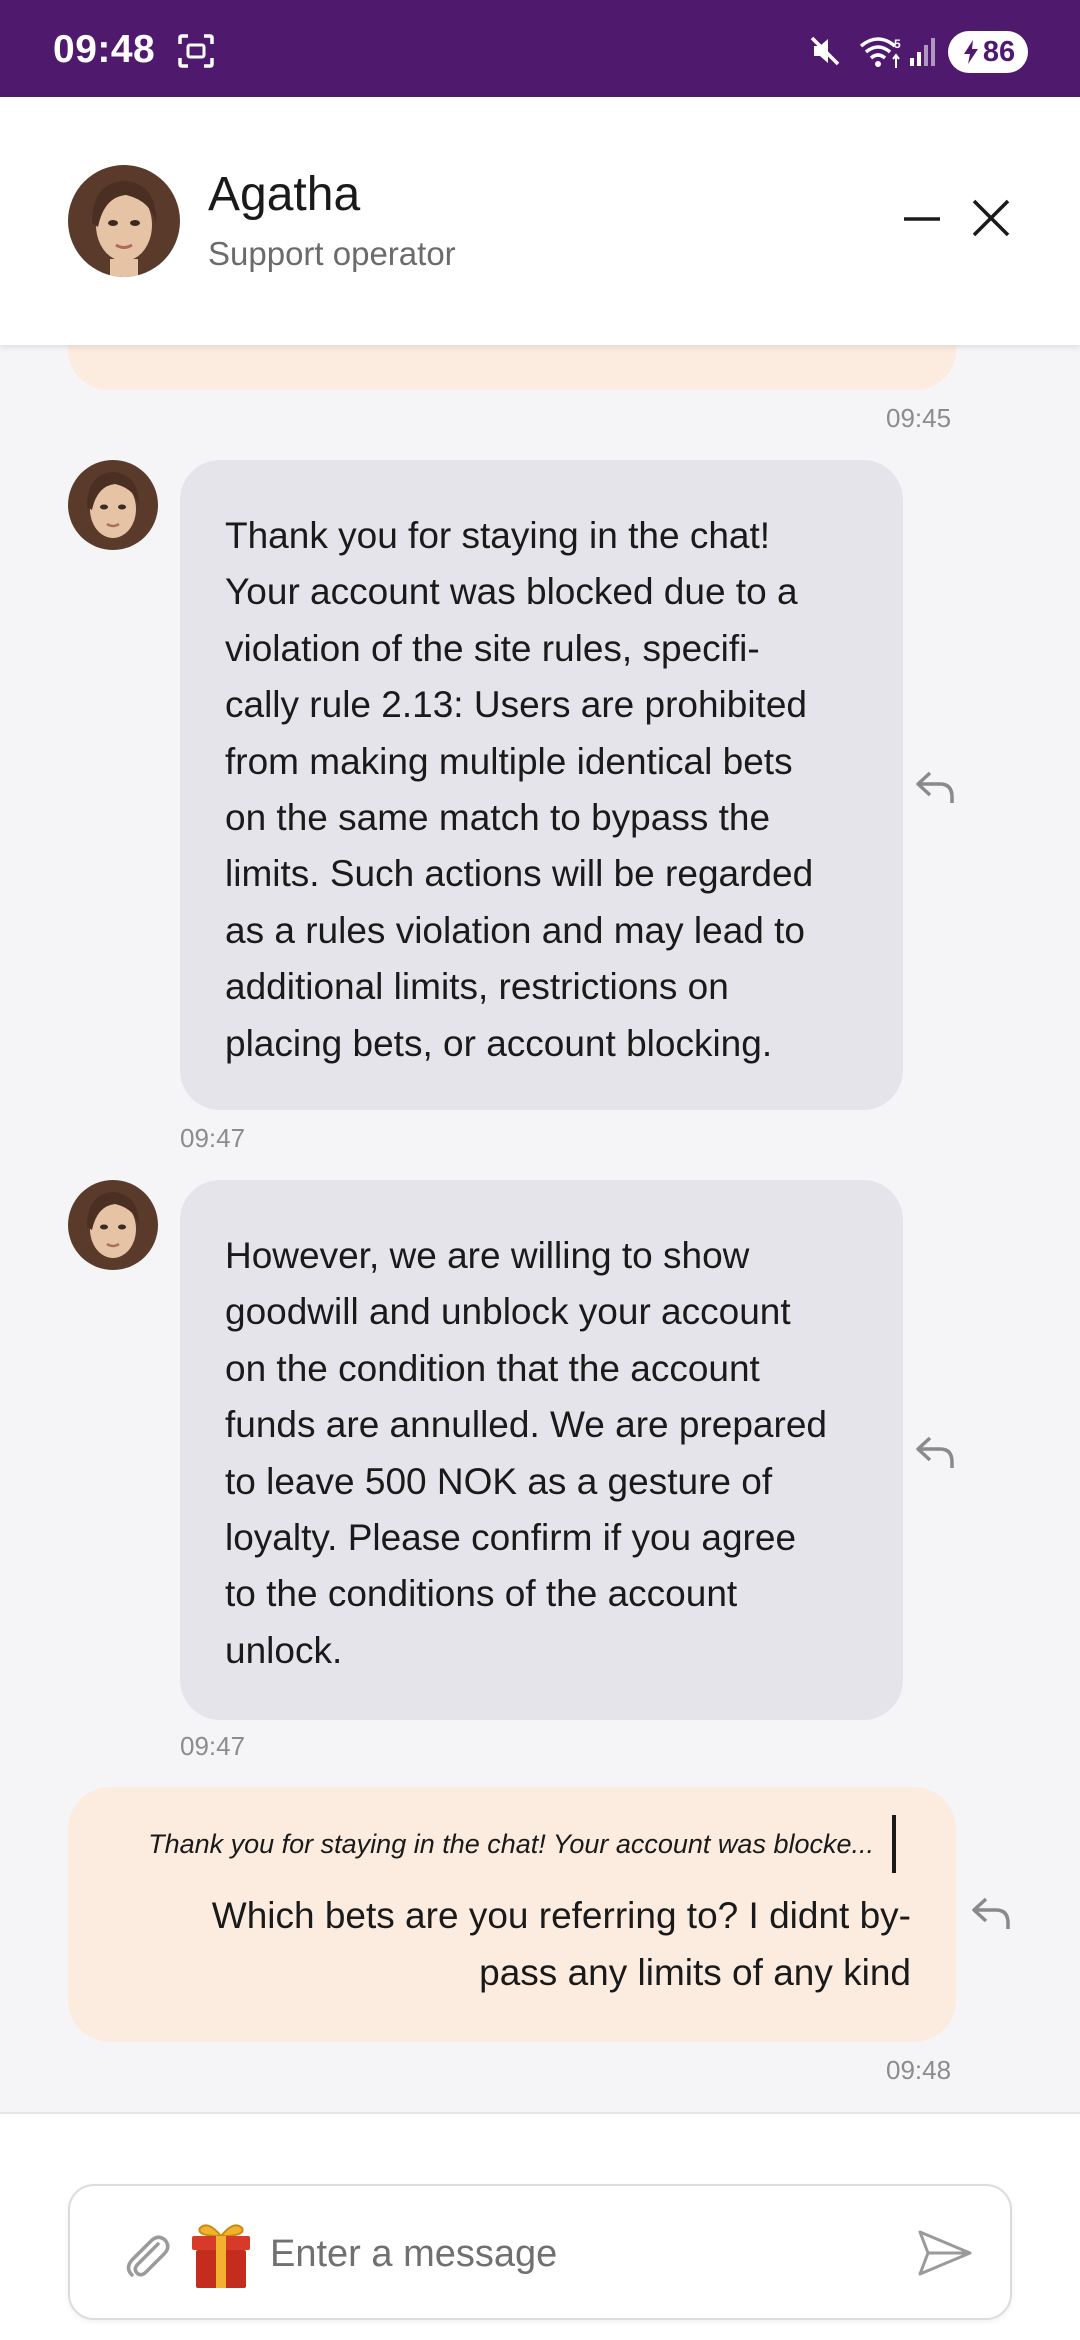 Image resolution: width=1080 pixels, height=2340 pixels. Describe the element at coordinates (498, 535) in the screenshot. I see `message-line: Thank you for staying in the chat!` at that location.